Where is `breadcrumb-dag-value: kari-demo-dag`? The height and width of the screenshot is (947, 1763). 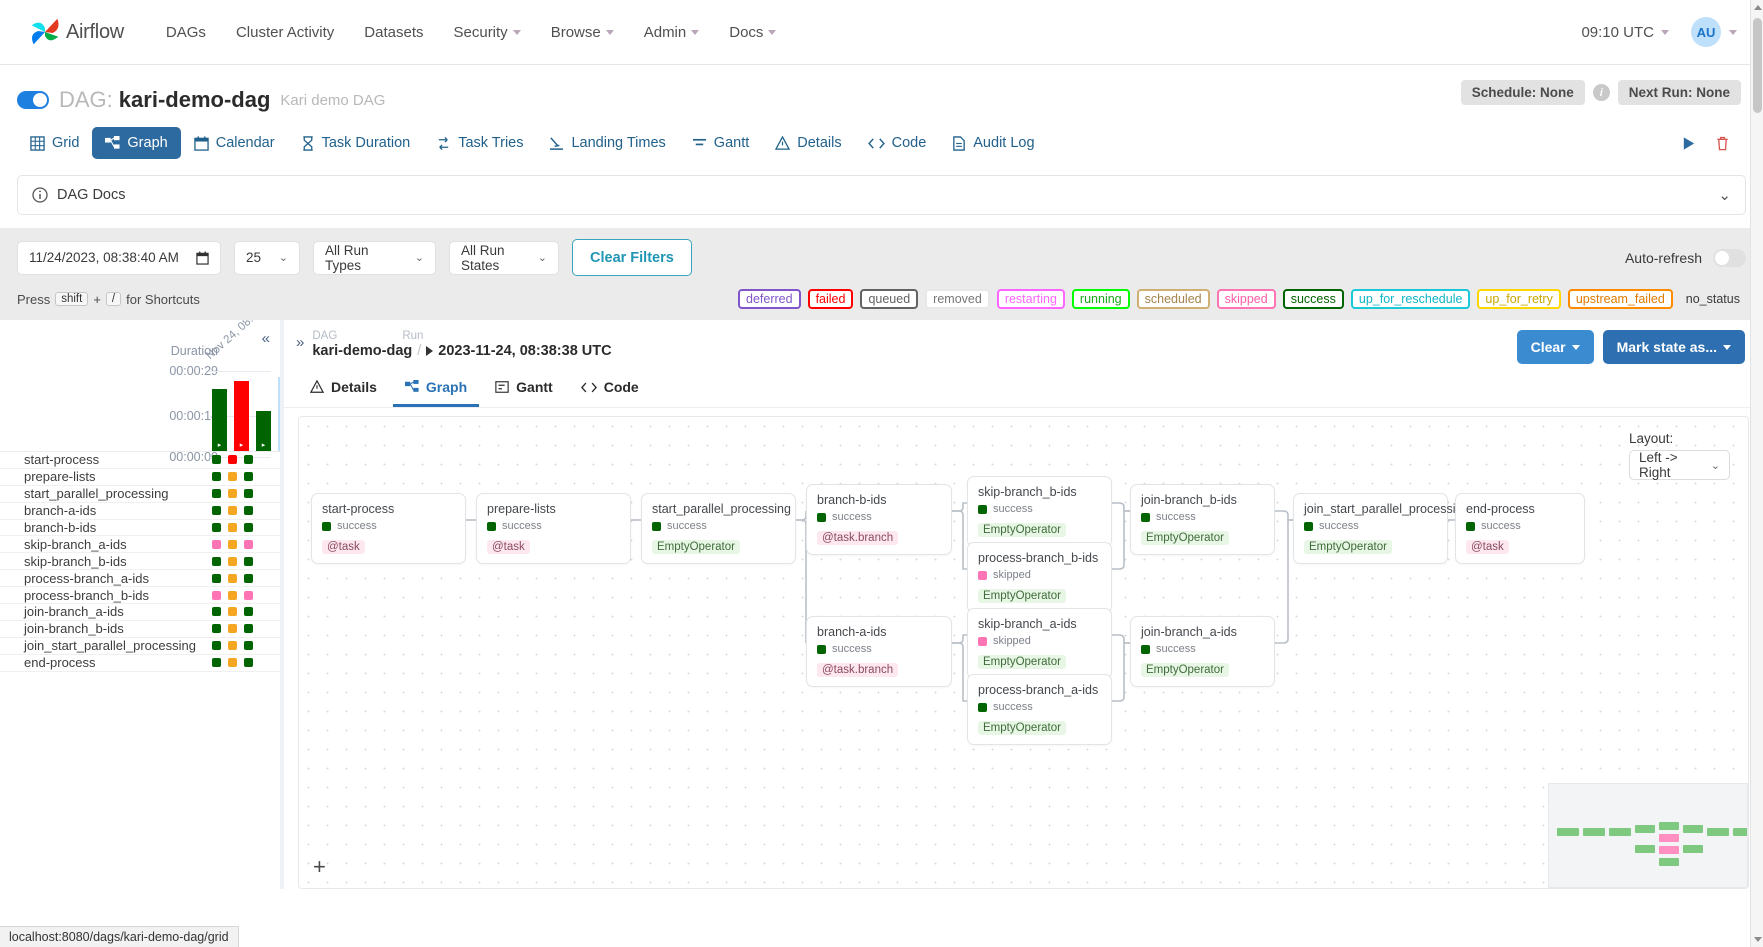
breadcrumb-dag-value: kari-demo-dag is located at coordinates (362, 351).